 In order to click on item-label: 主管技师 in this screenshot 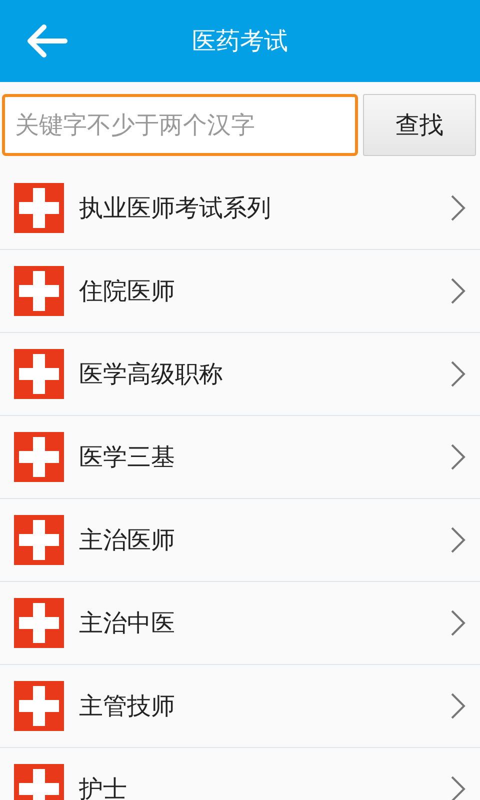, I will do `click(127, 706)`.